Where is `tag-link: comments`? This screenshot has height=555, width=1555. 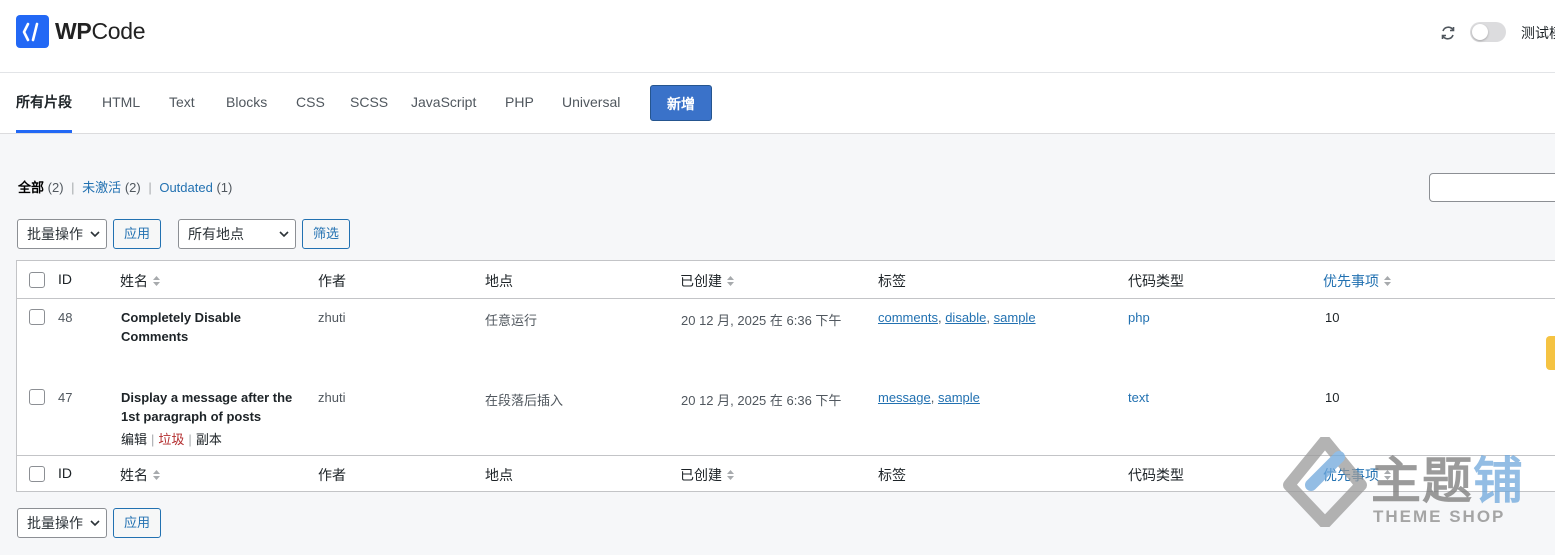 tag-link: comments is located at coordinates (908, 317).